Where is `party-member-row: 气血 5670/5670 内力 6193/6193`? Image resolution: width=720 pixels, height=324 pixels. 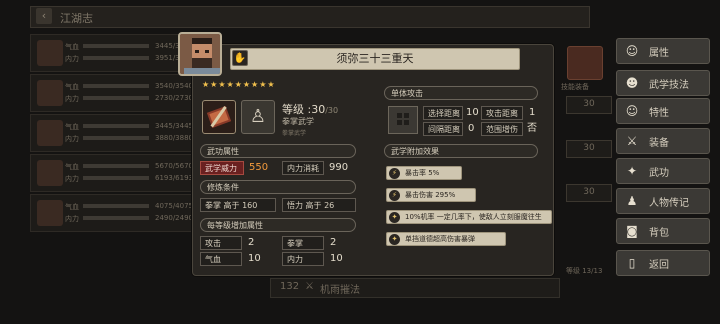
party-member-row: 气血 5670/5670 内力 6193/6193 is located at coordinates (115, 173).